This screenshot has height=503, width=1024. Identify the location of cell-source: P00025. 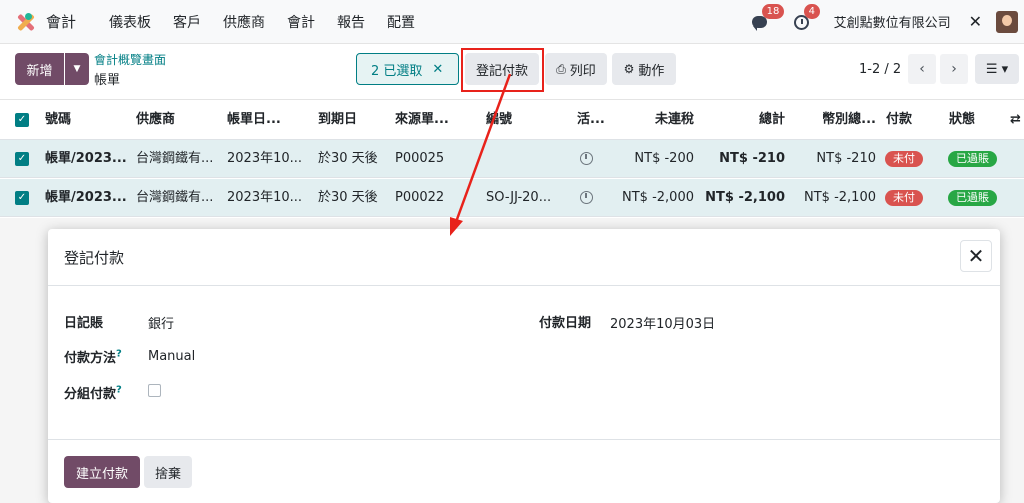
(420, 158).